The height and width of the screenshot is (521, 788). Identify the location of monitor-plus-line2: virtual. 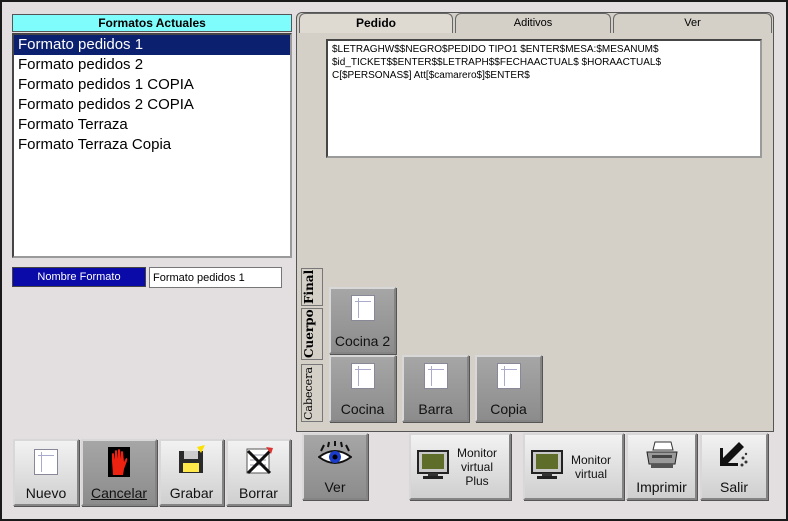
(477, 466).